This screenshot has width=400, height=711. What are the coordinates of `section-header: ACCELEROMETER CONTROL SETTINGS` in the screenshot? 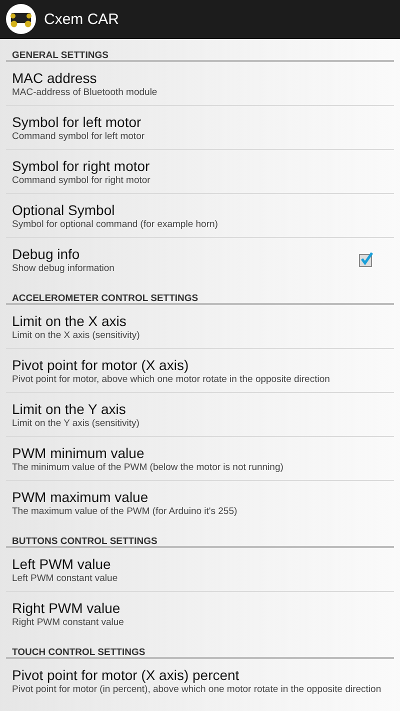 It's located at (105, 298).